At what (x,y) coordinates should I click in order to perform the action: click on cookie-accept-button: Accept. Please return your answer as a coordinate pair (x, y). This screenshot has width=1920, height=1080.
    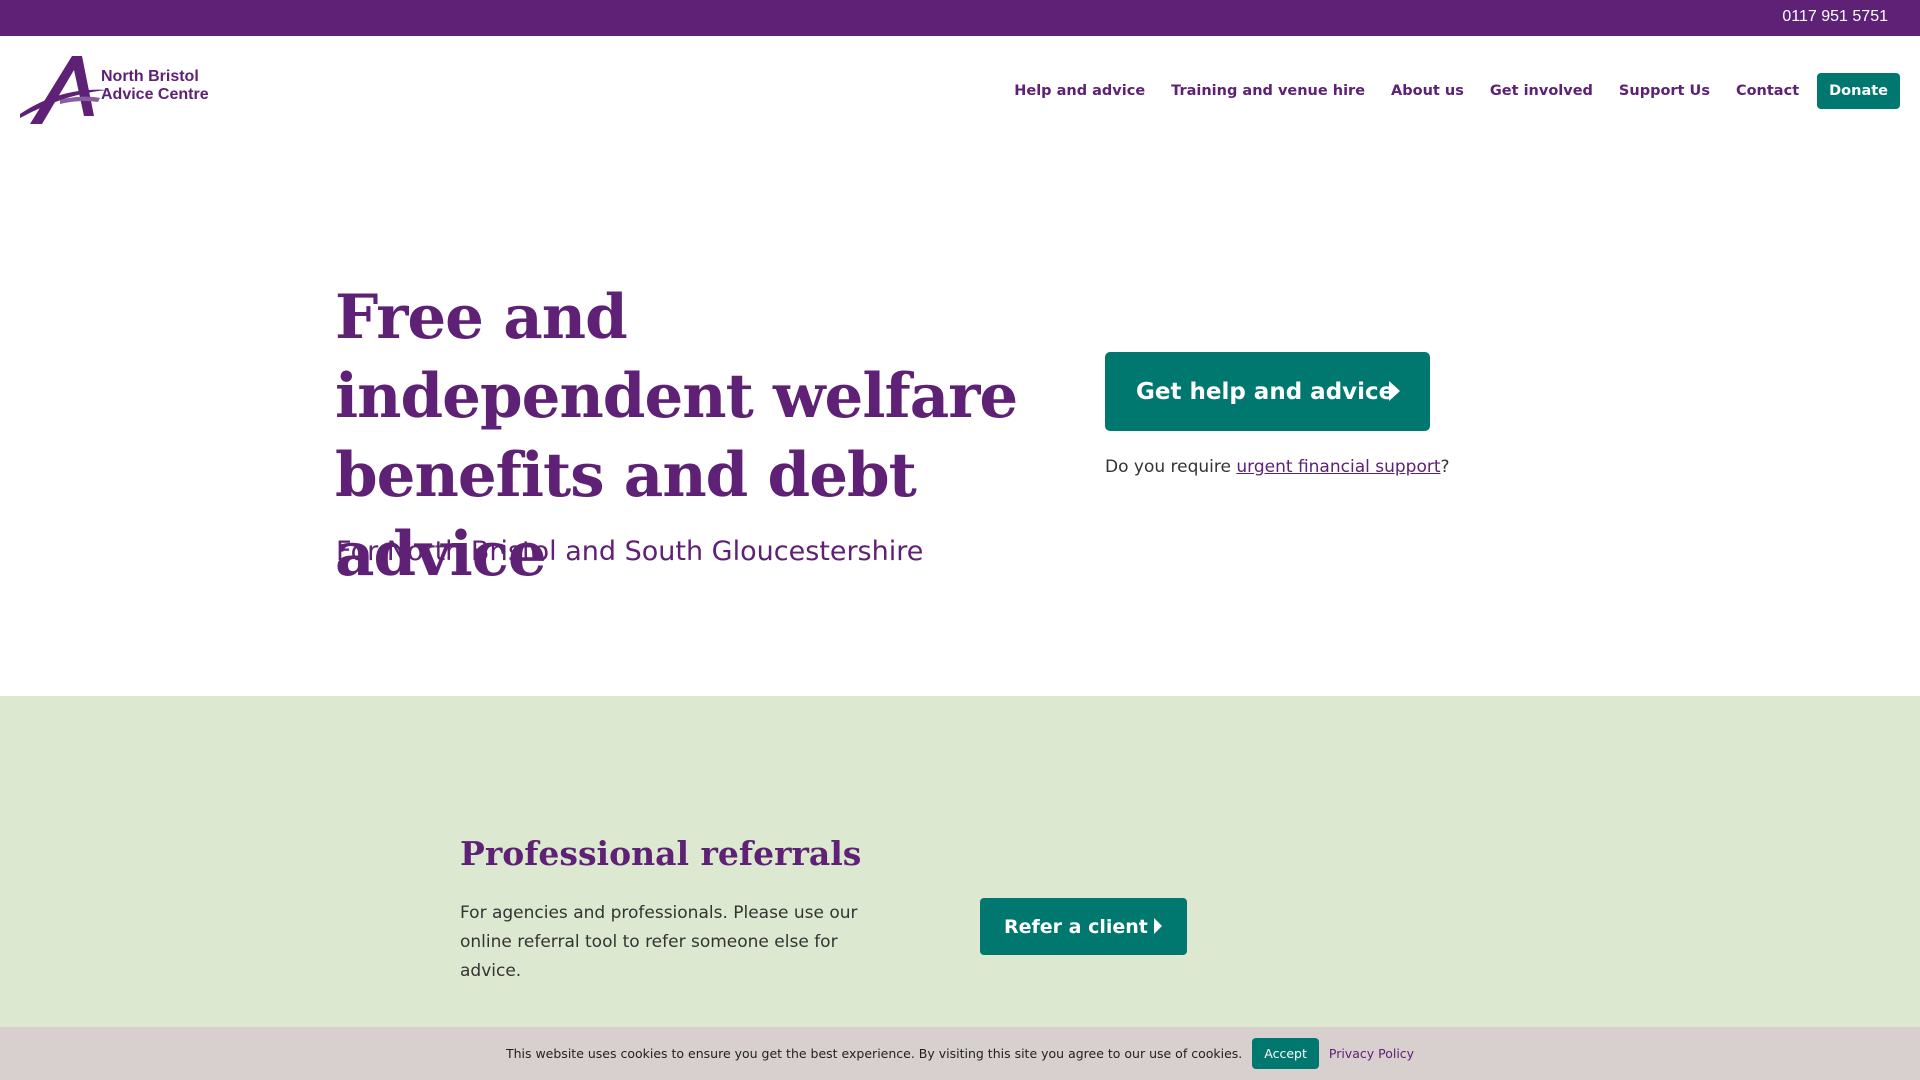
    Looking at the image, I should click on (1285, 1053).